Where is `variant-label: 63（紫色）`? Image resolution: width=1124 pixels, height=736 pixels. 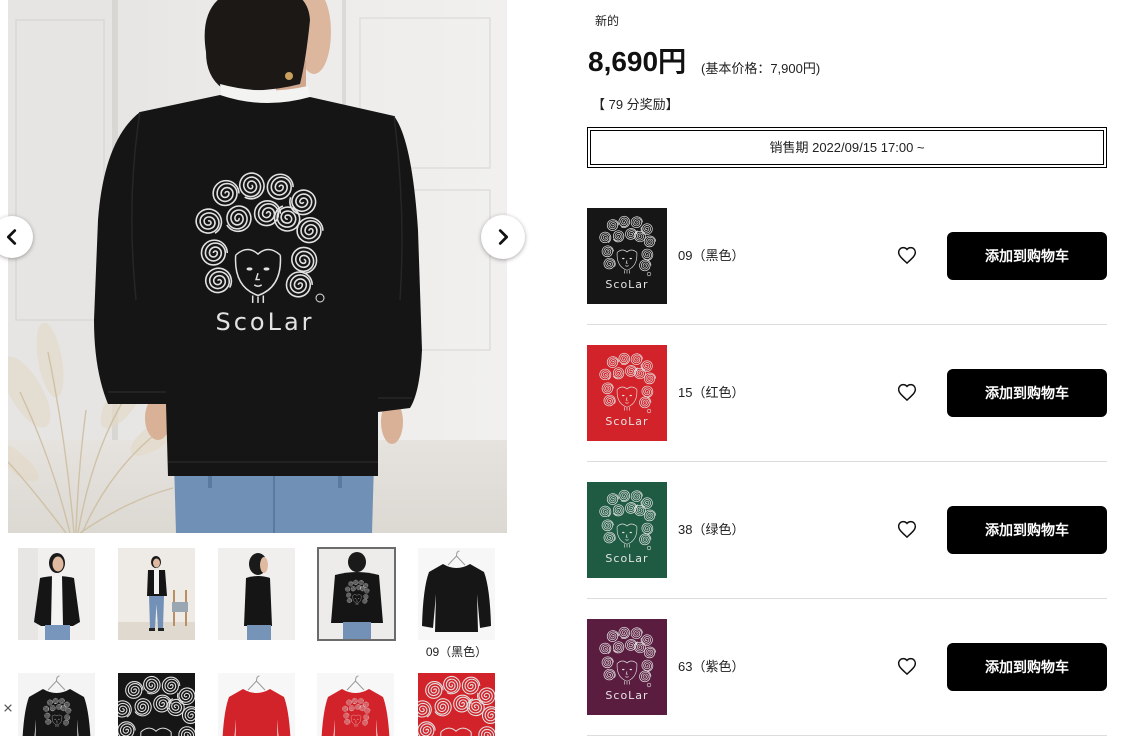
variant-label: 63（紫色） is located at coordinates (711, 666).